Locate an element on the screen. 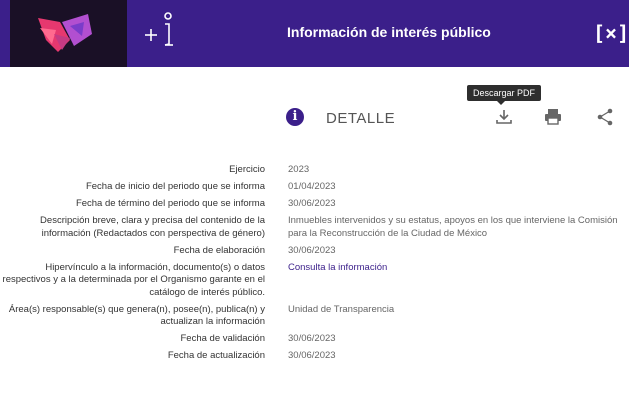 This screenshot has width=629, height=415. share-button is located at coordinates (605, 117).